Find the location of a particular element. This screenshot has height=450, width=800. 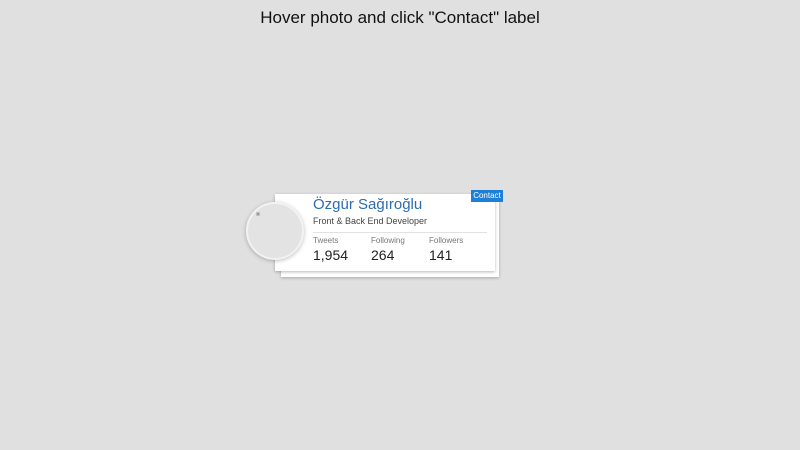

stat-tweets: Tweets 1,954 is located at coordinates (330, 250).